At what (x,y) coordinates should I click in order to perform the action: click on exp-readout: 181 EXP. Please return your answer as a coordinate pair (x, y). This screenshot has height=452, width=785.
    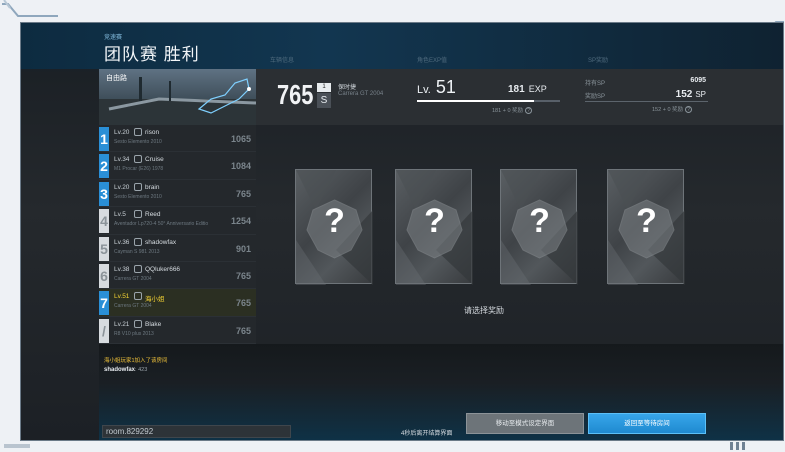
    Looking at the image, I should click on (527, 89).